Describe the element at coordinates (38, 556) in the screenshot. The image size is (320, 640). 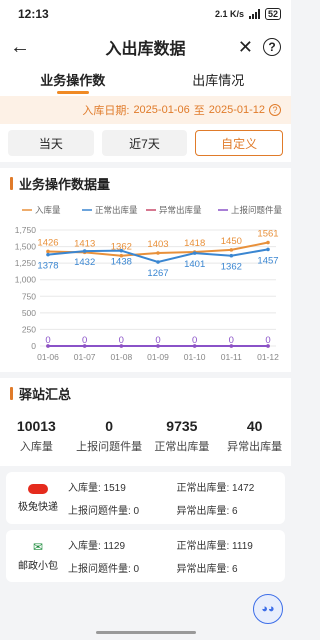
I see `station-logo: ✉ 邮政小包` at that location.